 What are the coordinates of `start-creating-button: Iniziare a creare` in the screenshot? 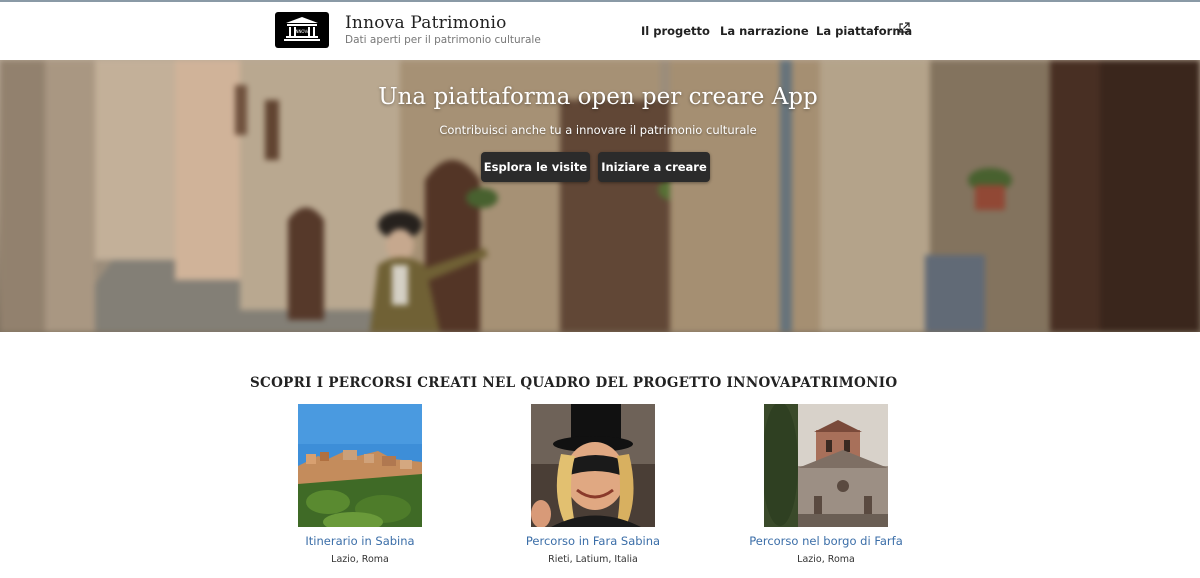 It's located at (654, 167).